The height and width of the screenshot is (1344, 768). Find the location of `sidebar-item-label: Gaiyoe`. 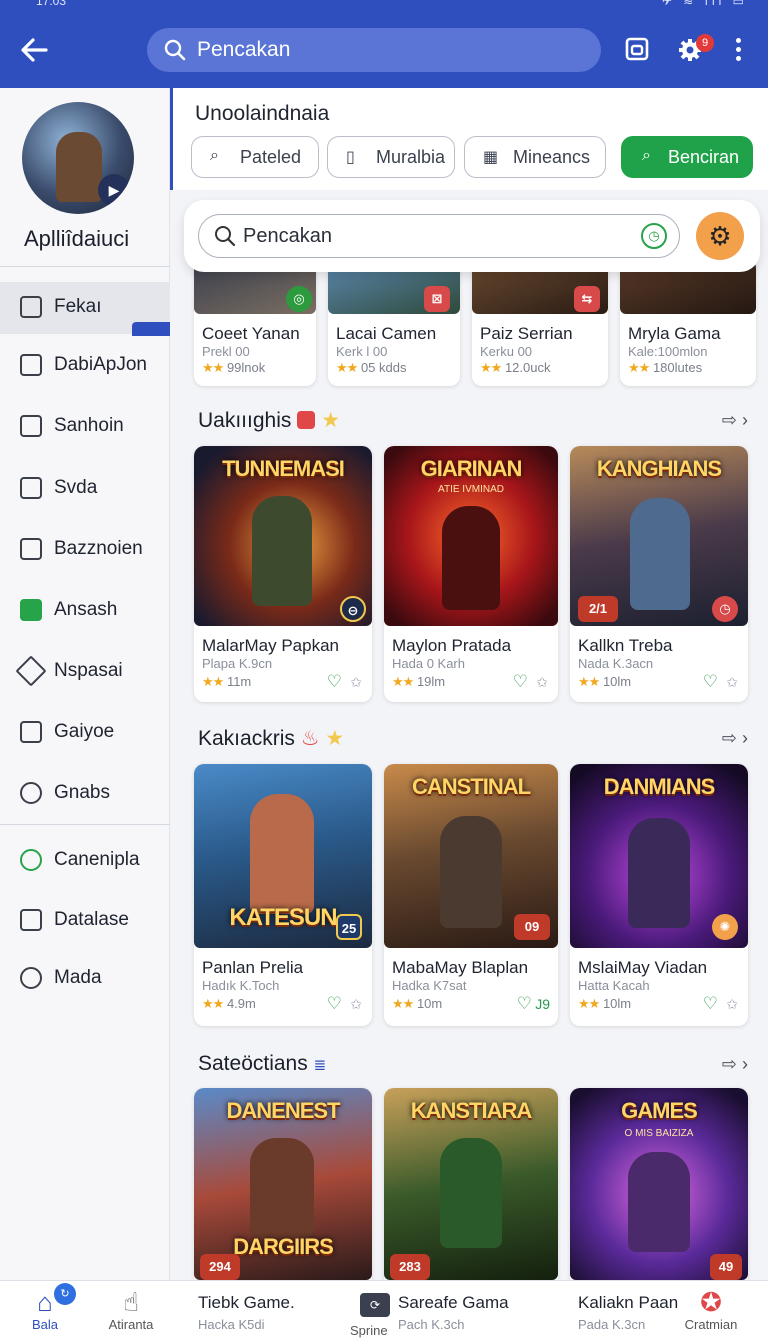

sidebar-item-label: Gaiyoe is located at coordinates (84, 731).